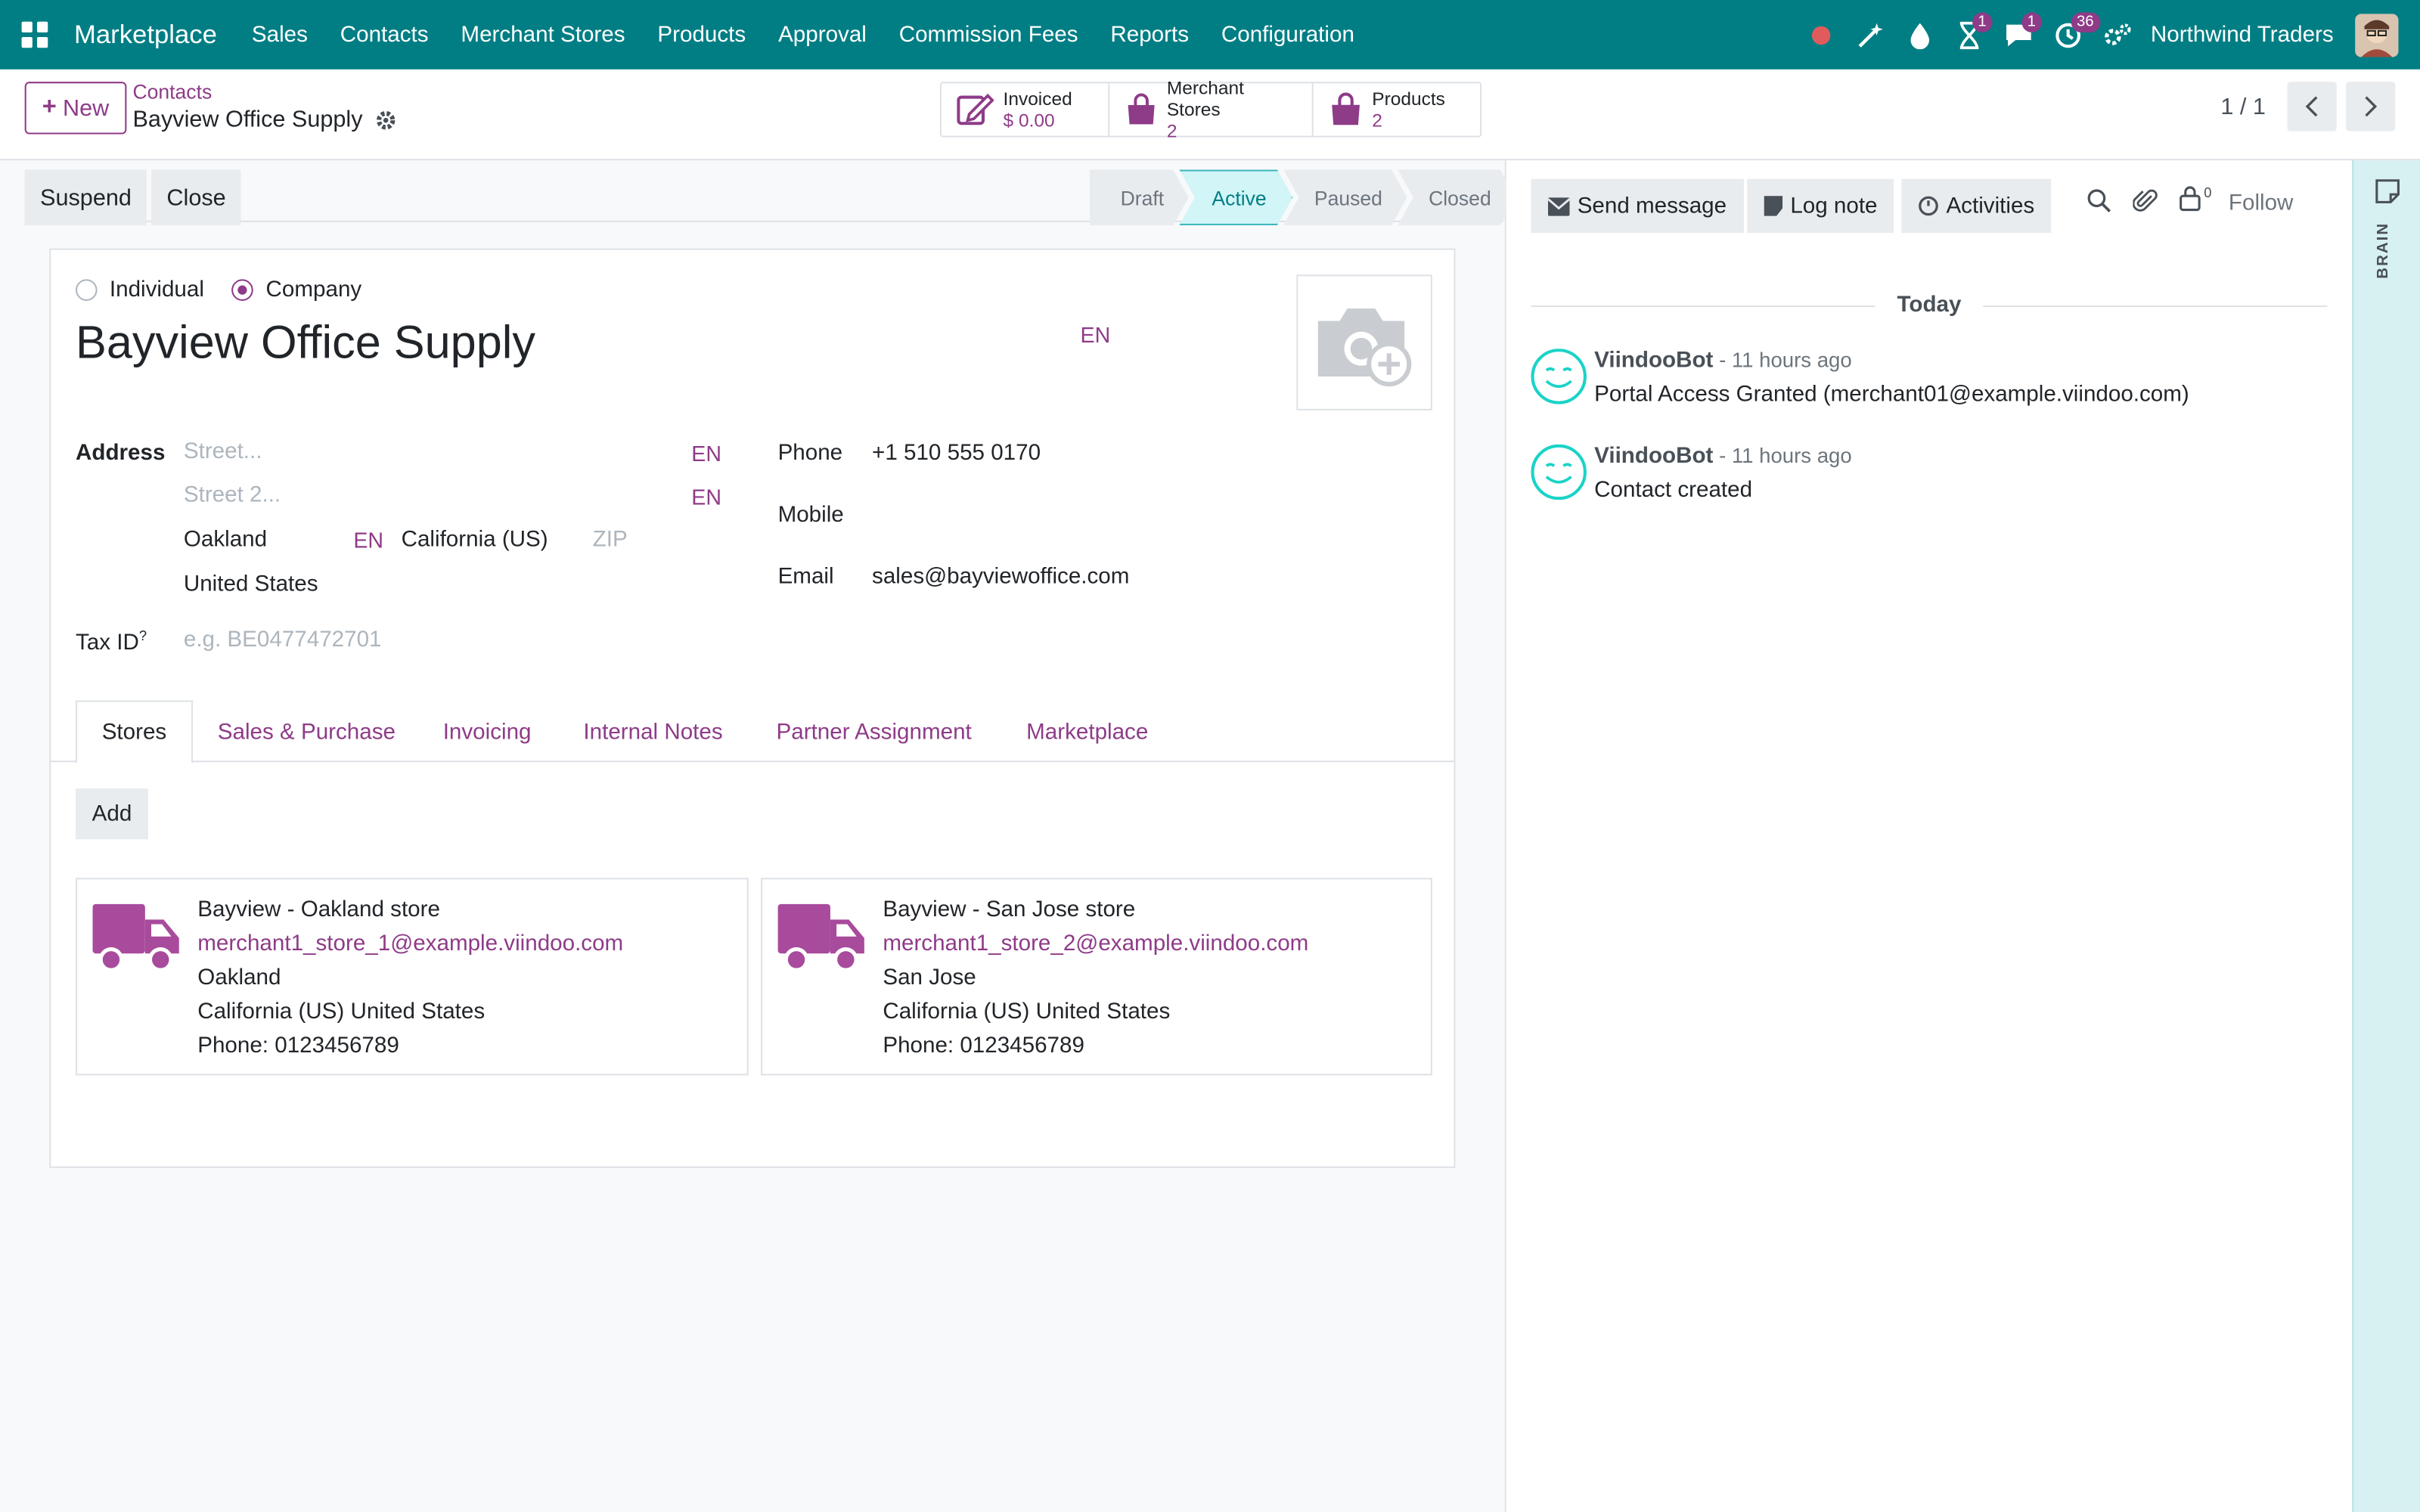  Describe the element at coordinates (1457, 197) in the screenshot. I see `stage-closed: Closed` at that location.